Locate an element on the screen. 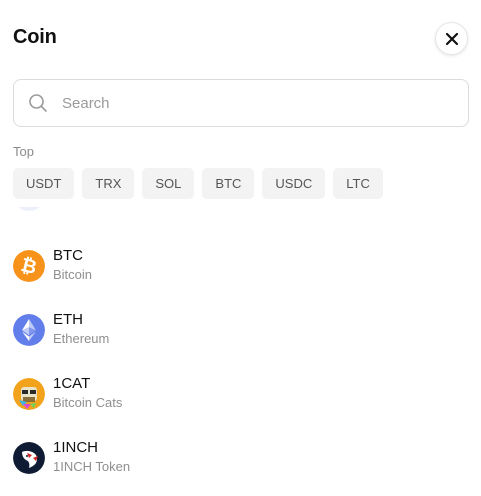 This screenshot has width=481, height=496. coin-icon is located at coordinates (29, 209).